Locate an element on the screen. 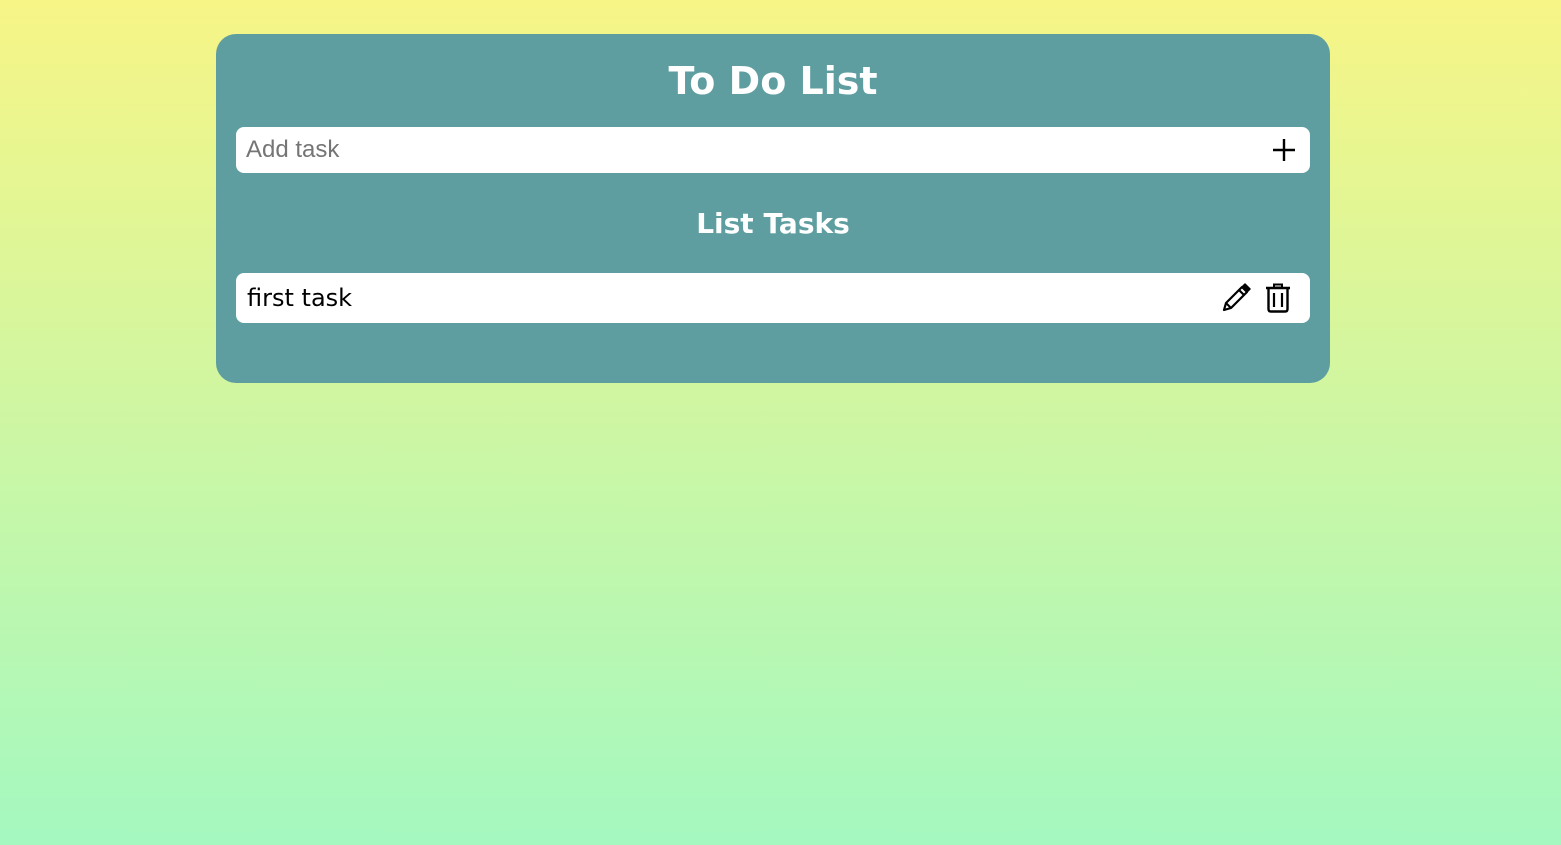 This screenshot has height=845, width=1561. task-item: first task is located at coordinates (773, 298).